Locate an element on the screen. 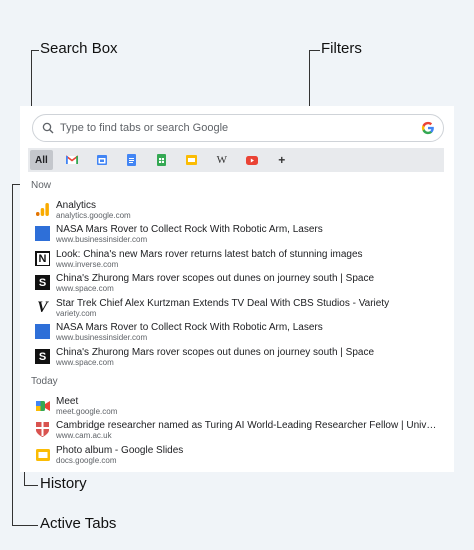 The width and height of the screenshot is (474, 550). tab-item: Analytics analytics.google.com is located at coordinates (238, 211).